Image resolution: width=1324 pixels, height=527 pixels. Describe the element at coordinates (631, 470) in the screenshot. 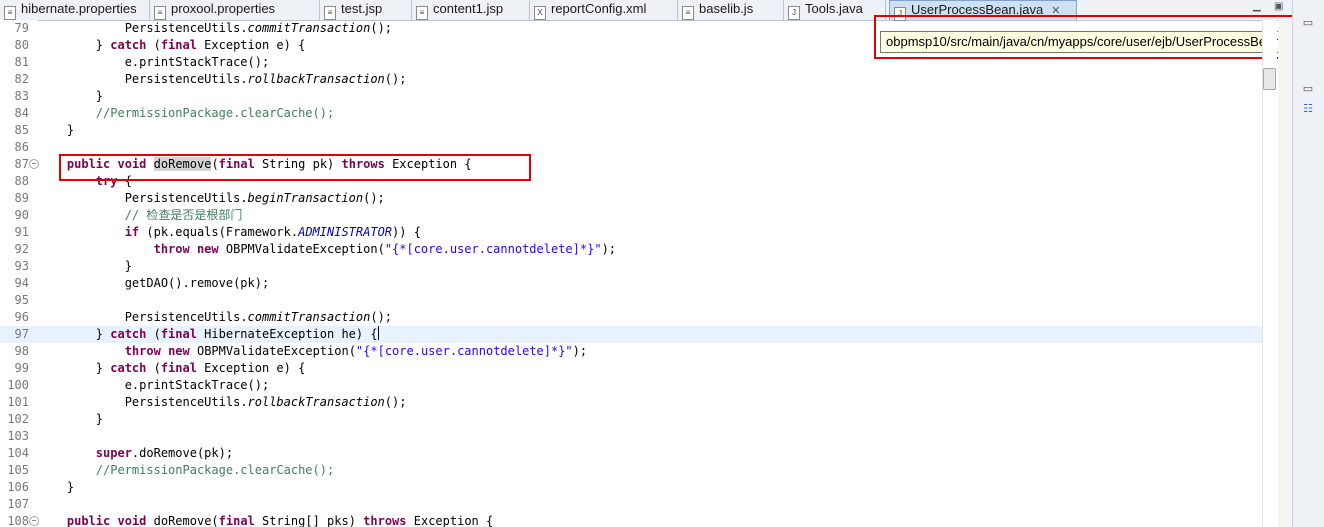

I see `code-line: 105 //PermissionPackage.clearCache();` at that location.